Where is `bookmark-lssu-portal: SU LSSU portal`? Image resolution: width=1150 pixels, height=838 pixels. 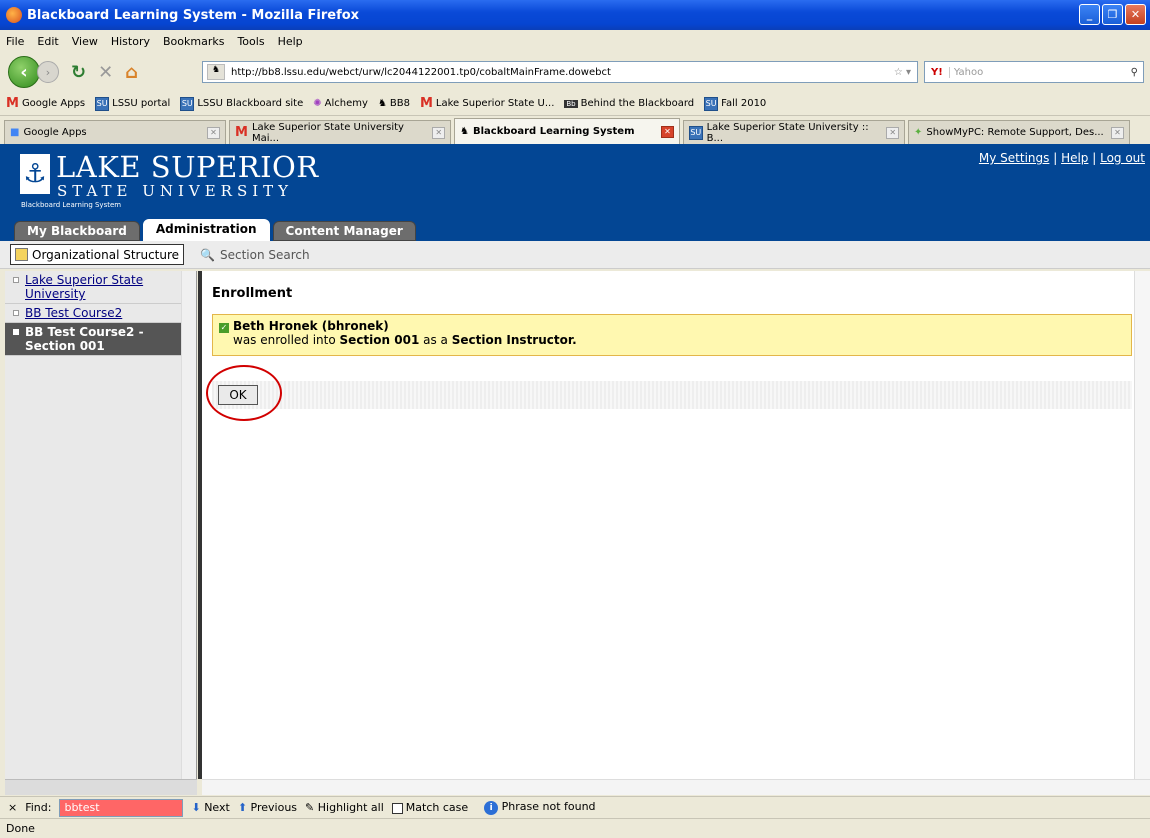
bookmark-lssu-portal: SU LSSU portal is located at coordinates (132, 103).